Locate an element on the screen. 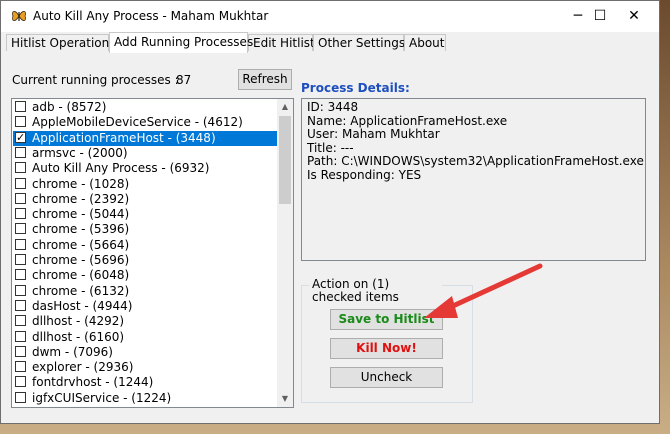 This screenshot has height=434, width=670. process-detail-line: ID: 3448 is located at coordinates (333, 107).